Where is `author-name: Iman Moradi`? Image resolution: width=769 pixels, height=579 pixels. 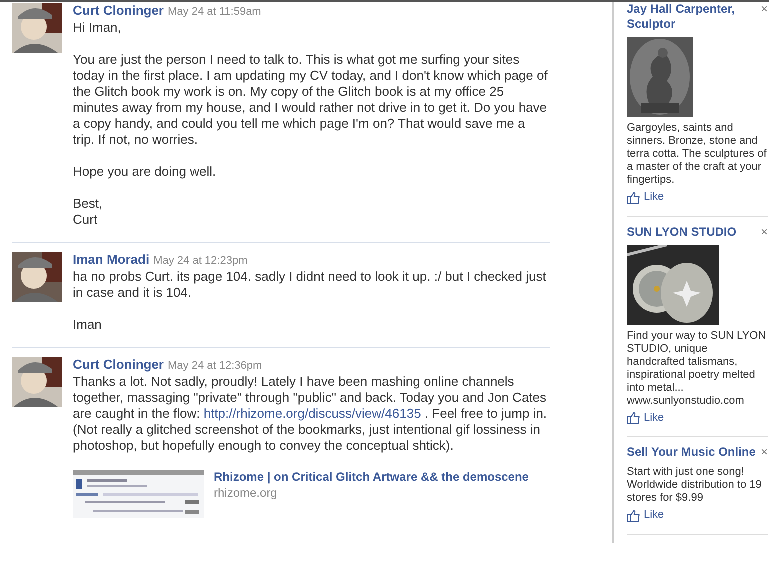
author-name: Iman Moradi is located at coordinates (111, 259).